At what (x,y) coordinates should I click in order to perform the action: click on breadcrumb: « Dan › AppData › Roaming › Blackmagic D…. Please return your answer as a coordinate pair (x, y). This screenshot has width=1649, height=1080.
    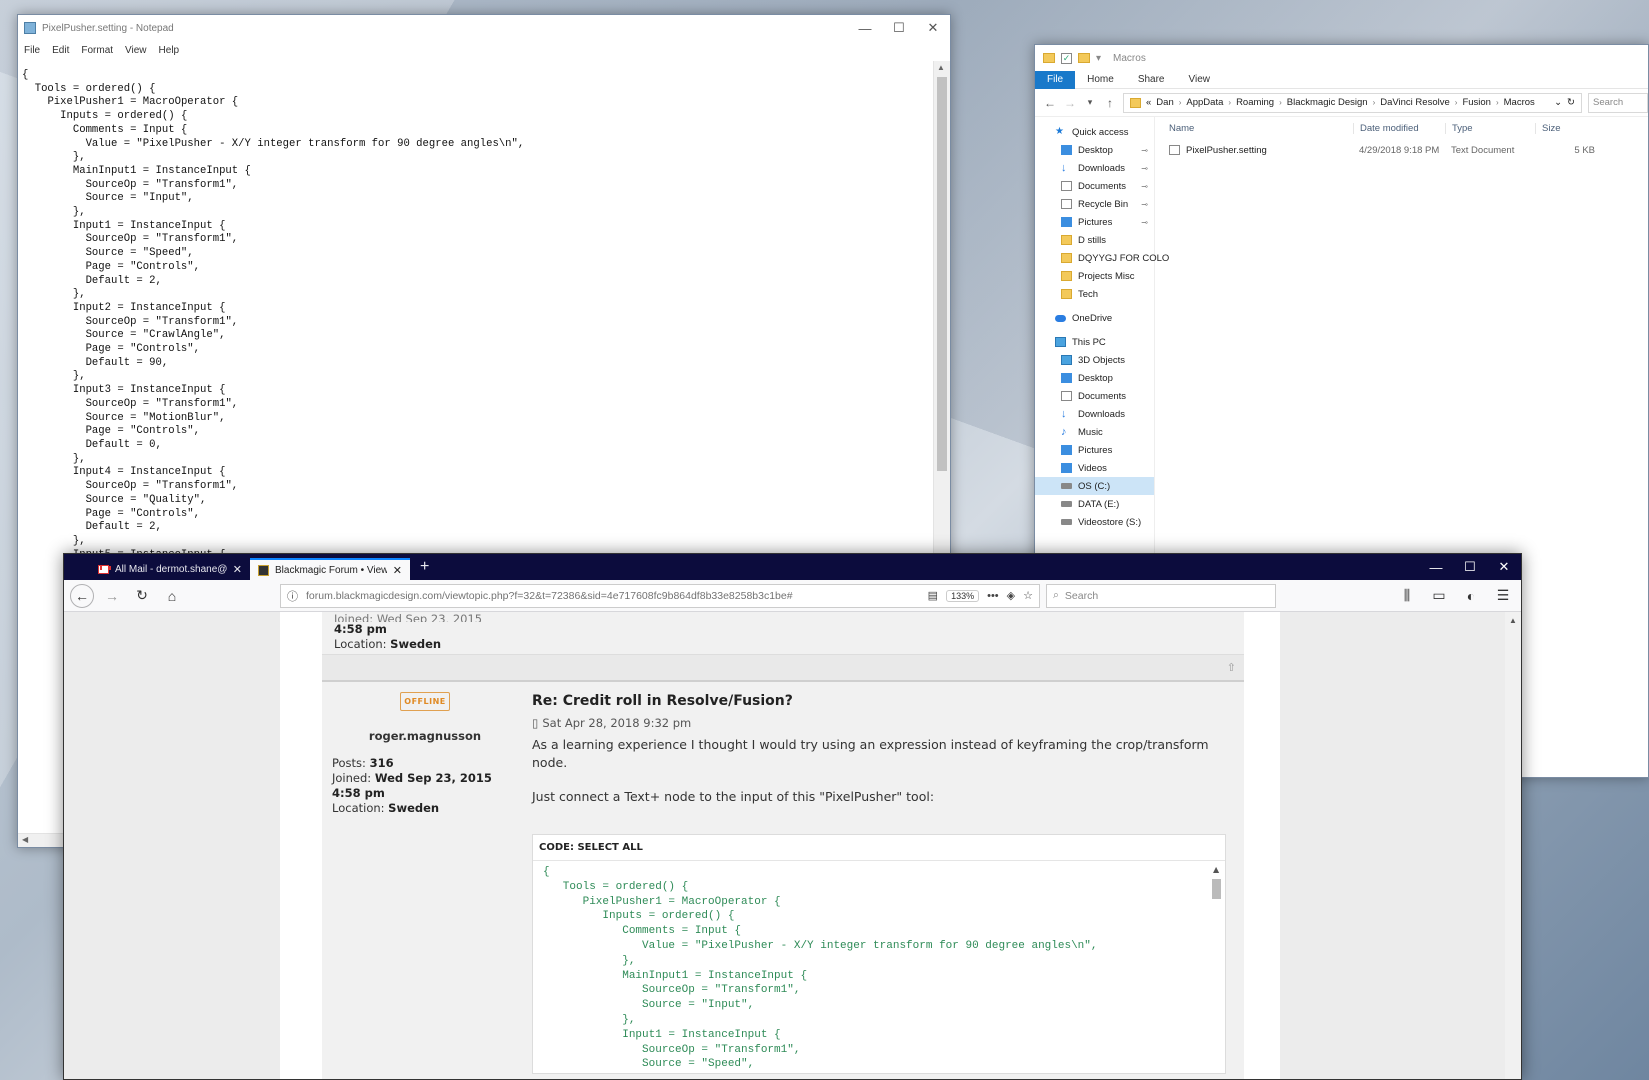
    Looking at the image, I should click on (1352, 102).